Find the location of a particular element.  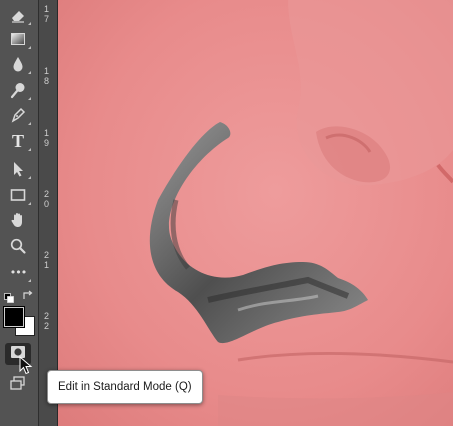

quick-mask-tooltip: Edit in Standard Mode (Q) is located at coordinates (125, 387).